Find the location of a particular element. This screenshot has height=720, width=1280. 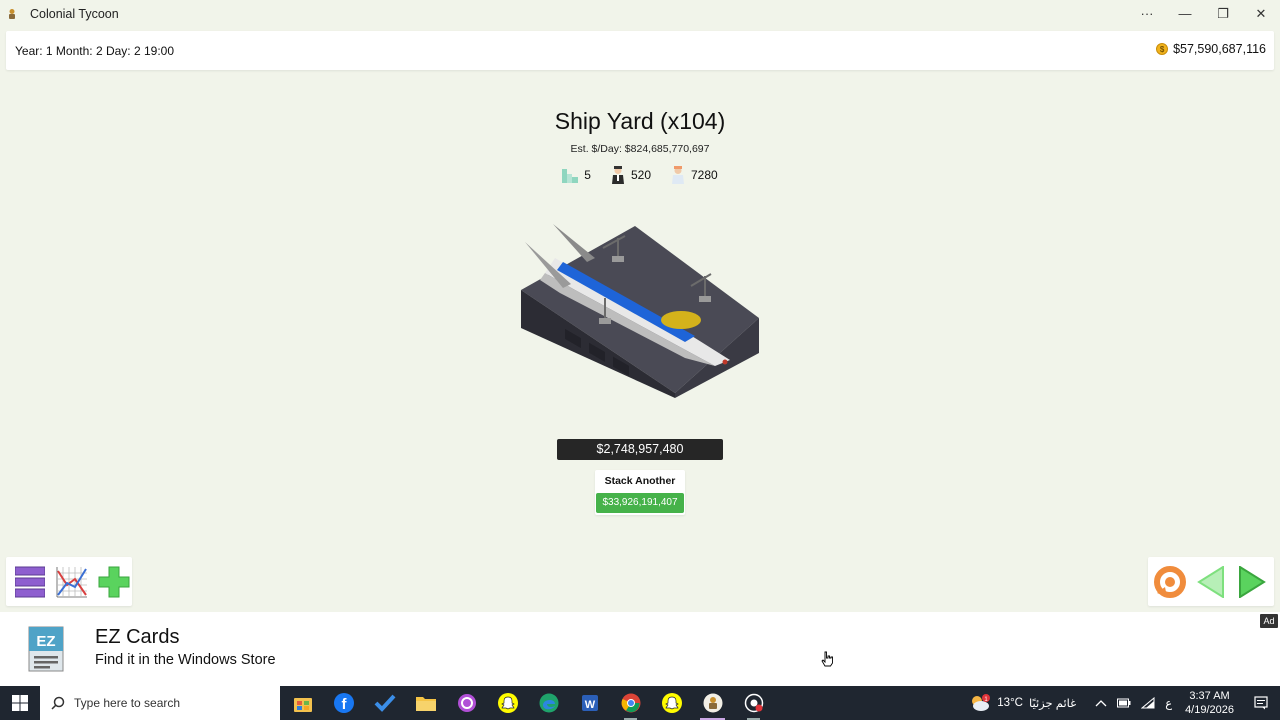

notification-icon is located at coordinates (1261, 703).